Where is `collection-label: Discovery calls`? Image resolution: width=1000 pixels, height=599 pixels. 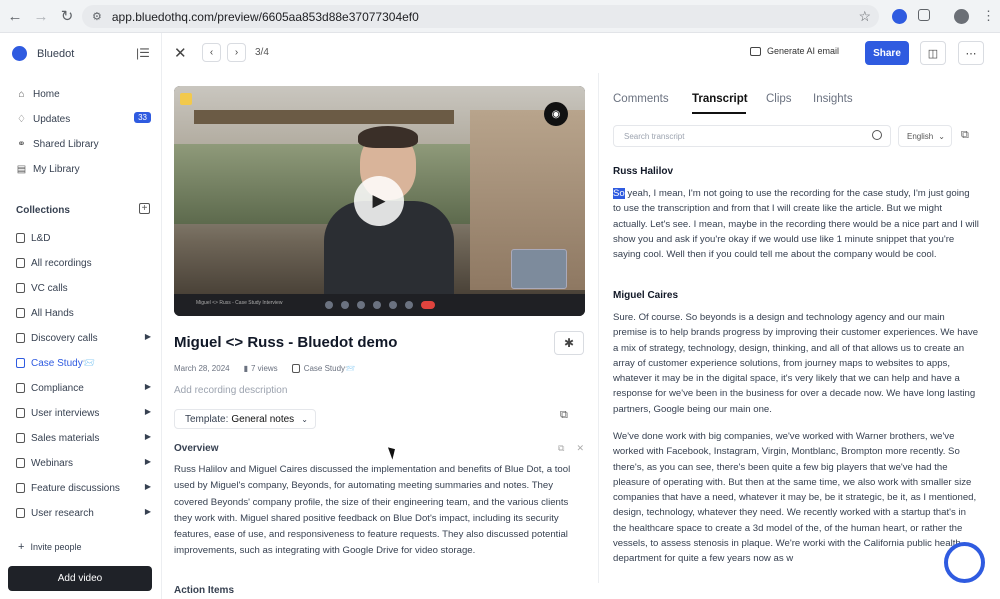
collection-label: Discovery calls is located at coordinates (64, 338).